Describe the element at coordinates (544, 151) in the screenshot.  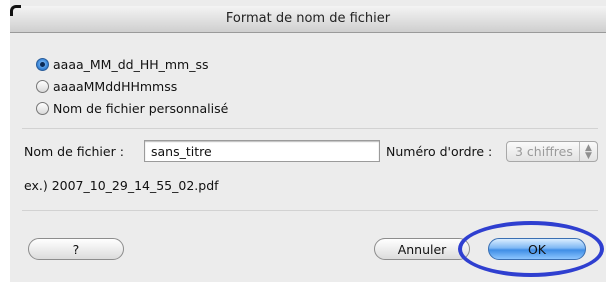
I see `sequence-select-value: 3 chiffres` at that location.